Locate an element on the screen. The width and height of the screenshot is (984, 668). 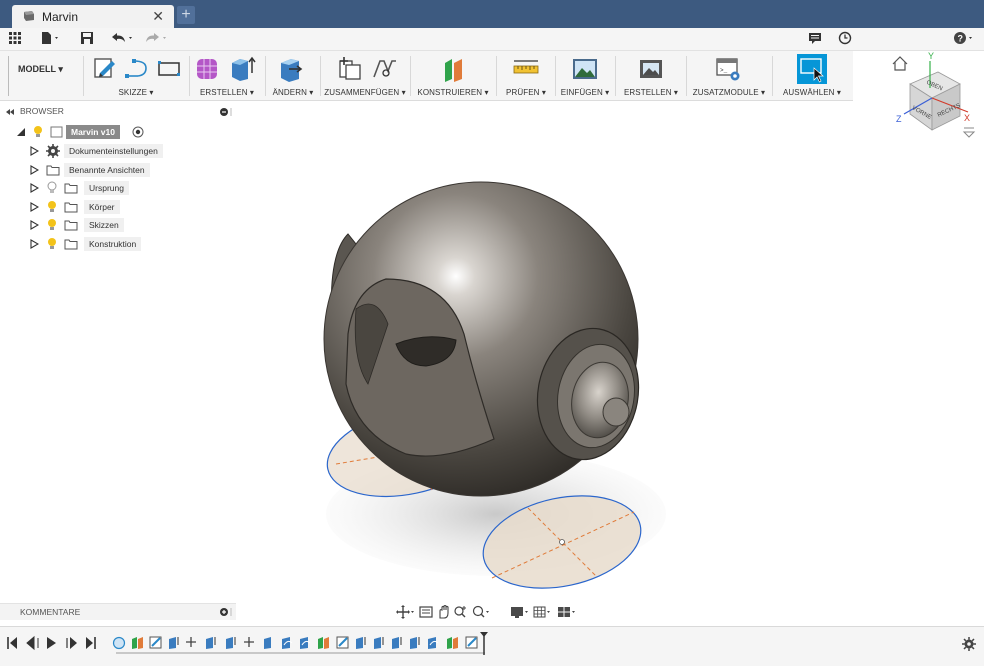
fit-zoom-icon is located at coordinates (481, 611).